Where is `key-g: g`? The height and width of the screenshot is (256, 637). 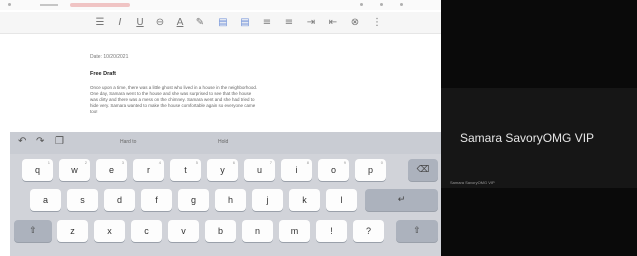
key-g: g is located at coordinates (193, 200).